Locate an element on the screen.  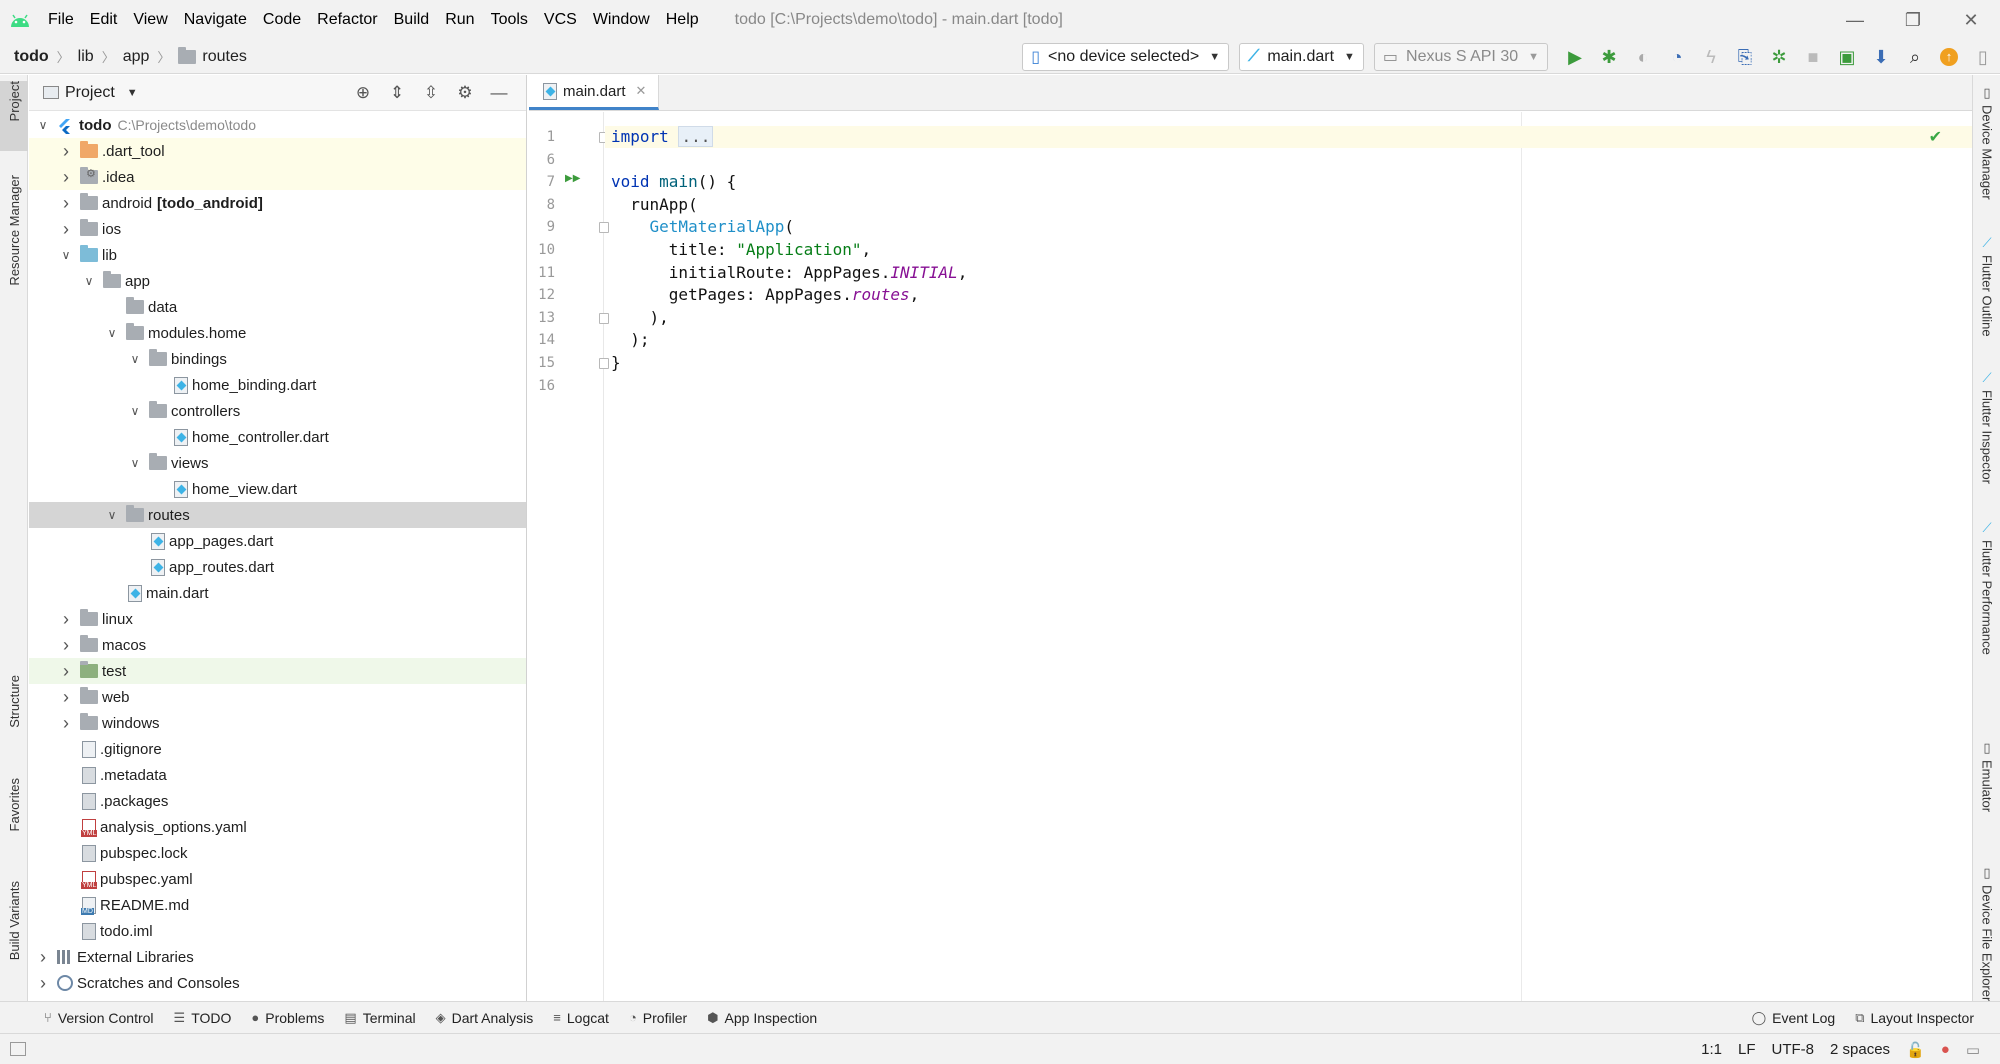
tree-item: app_pages.dart is located at coordinates (277, 541).